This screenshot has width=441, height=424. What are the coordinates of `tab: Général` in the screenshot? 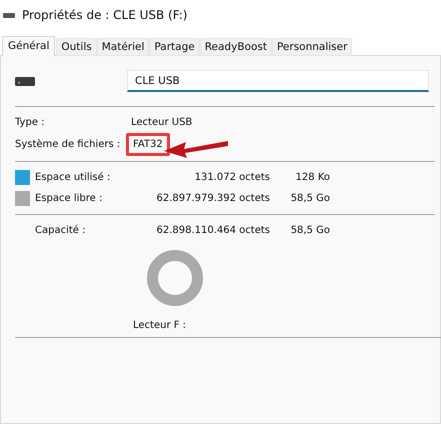 It's located at (29, 46).